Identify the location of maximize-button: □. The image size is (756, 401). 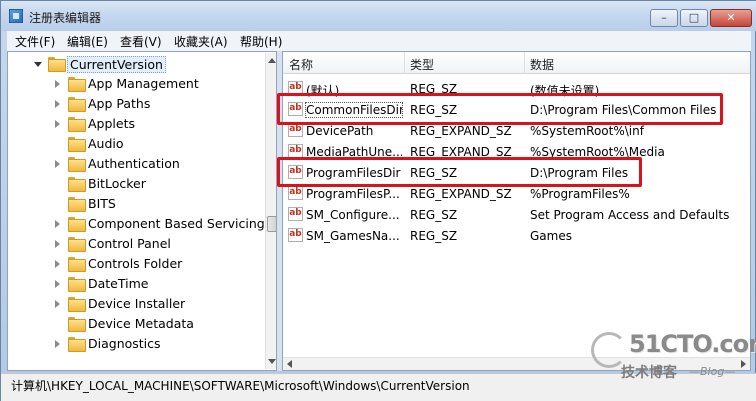
(694, 18).